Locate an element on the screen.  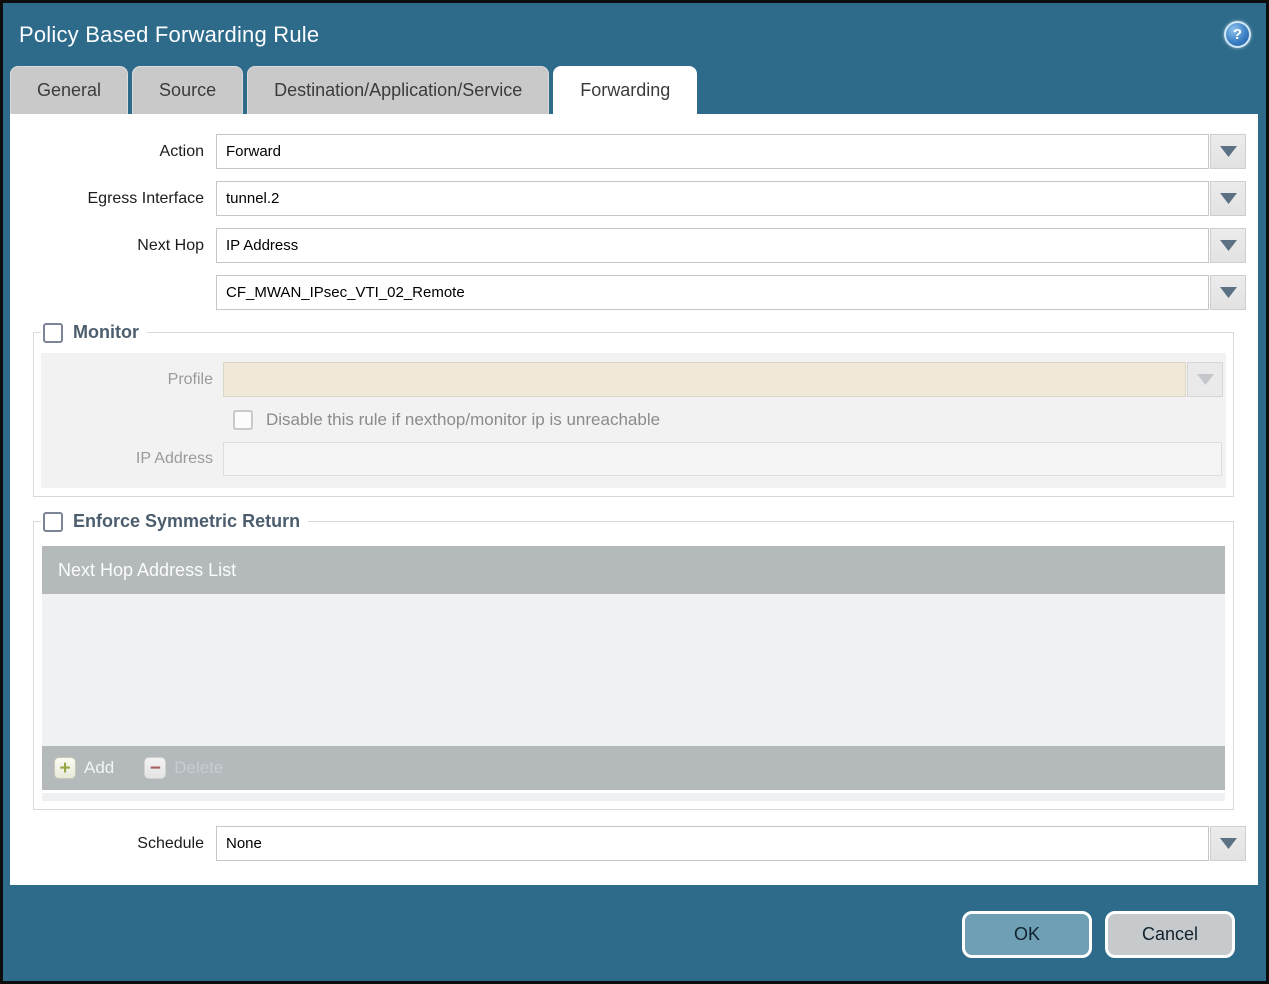
delete-button-label: Delete is located at coordinates (199, 767).